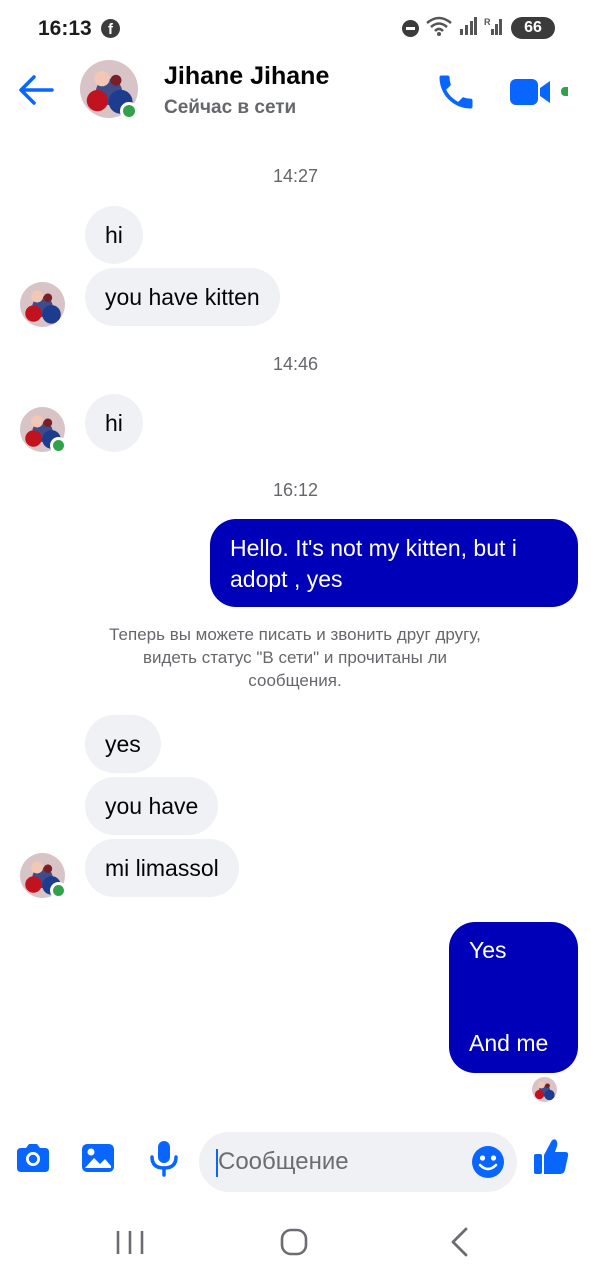  Describe the element at coordinates (509, 1043) in the screenshot. I see `message-line: And me` at that location.